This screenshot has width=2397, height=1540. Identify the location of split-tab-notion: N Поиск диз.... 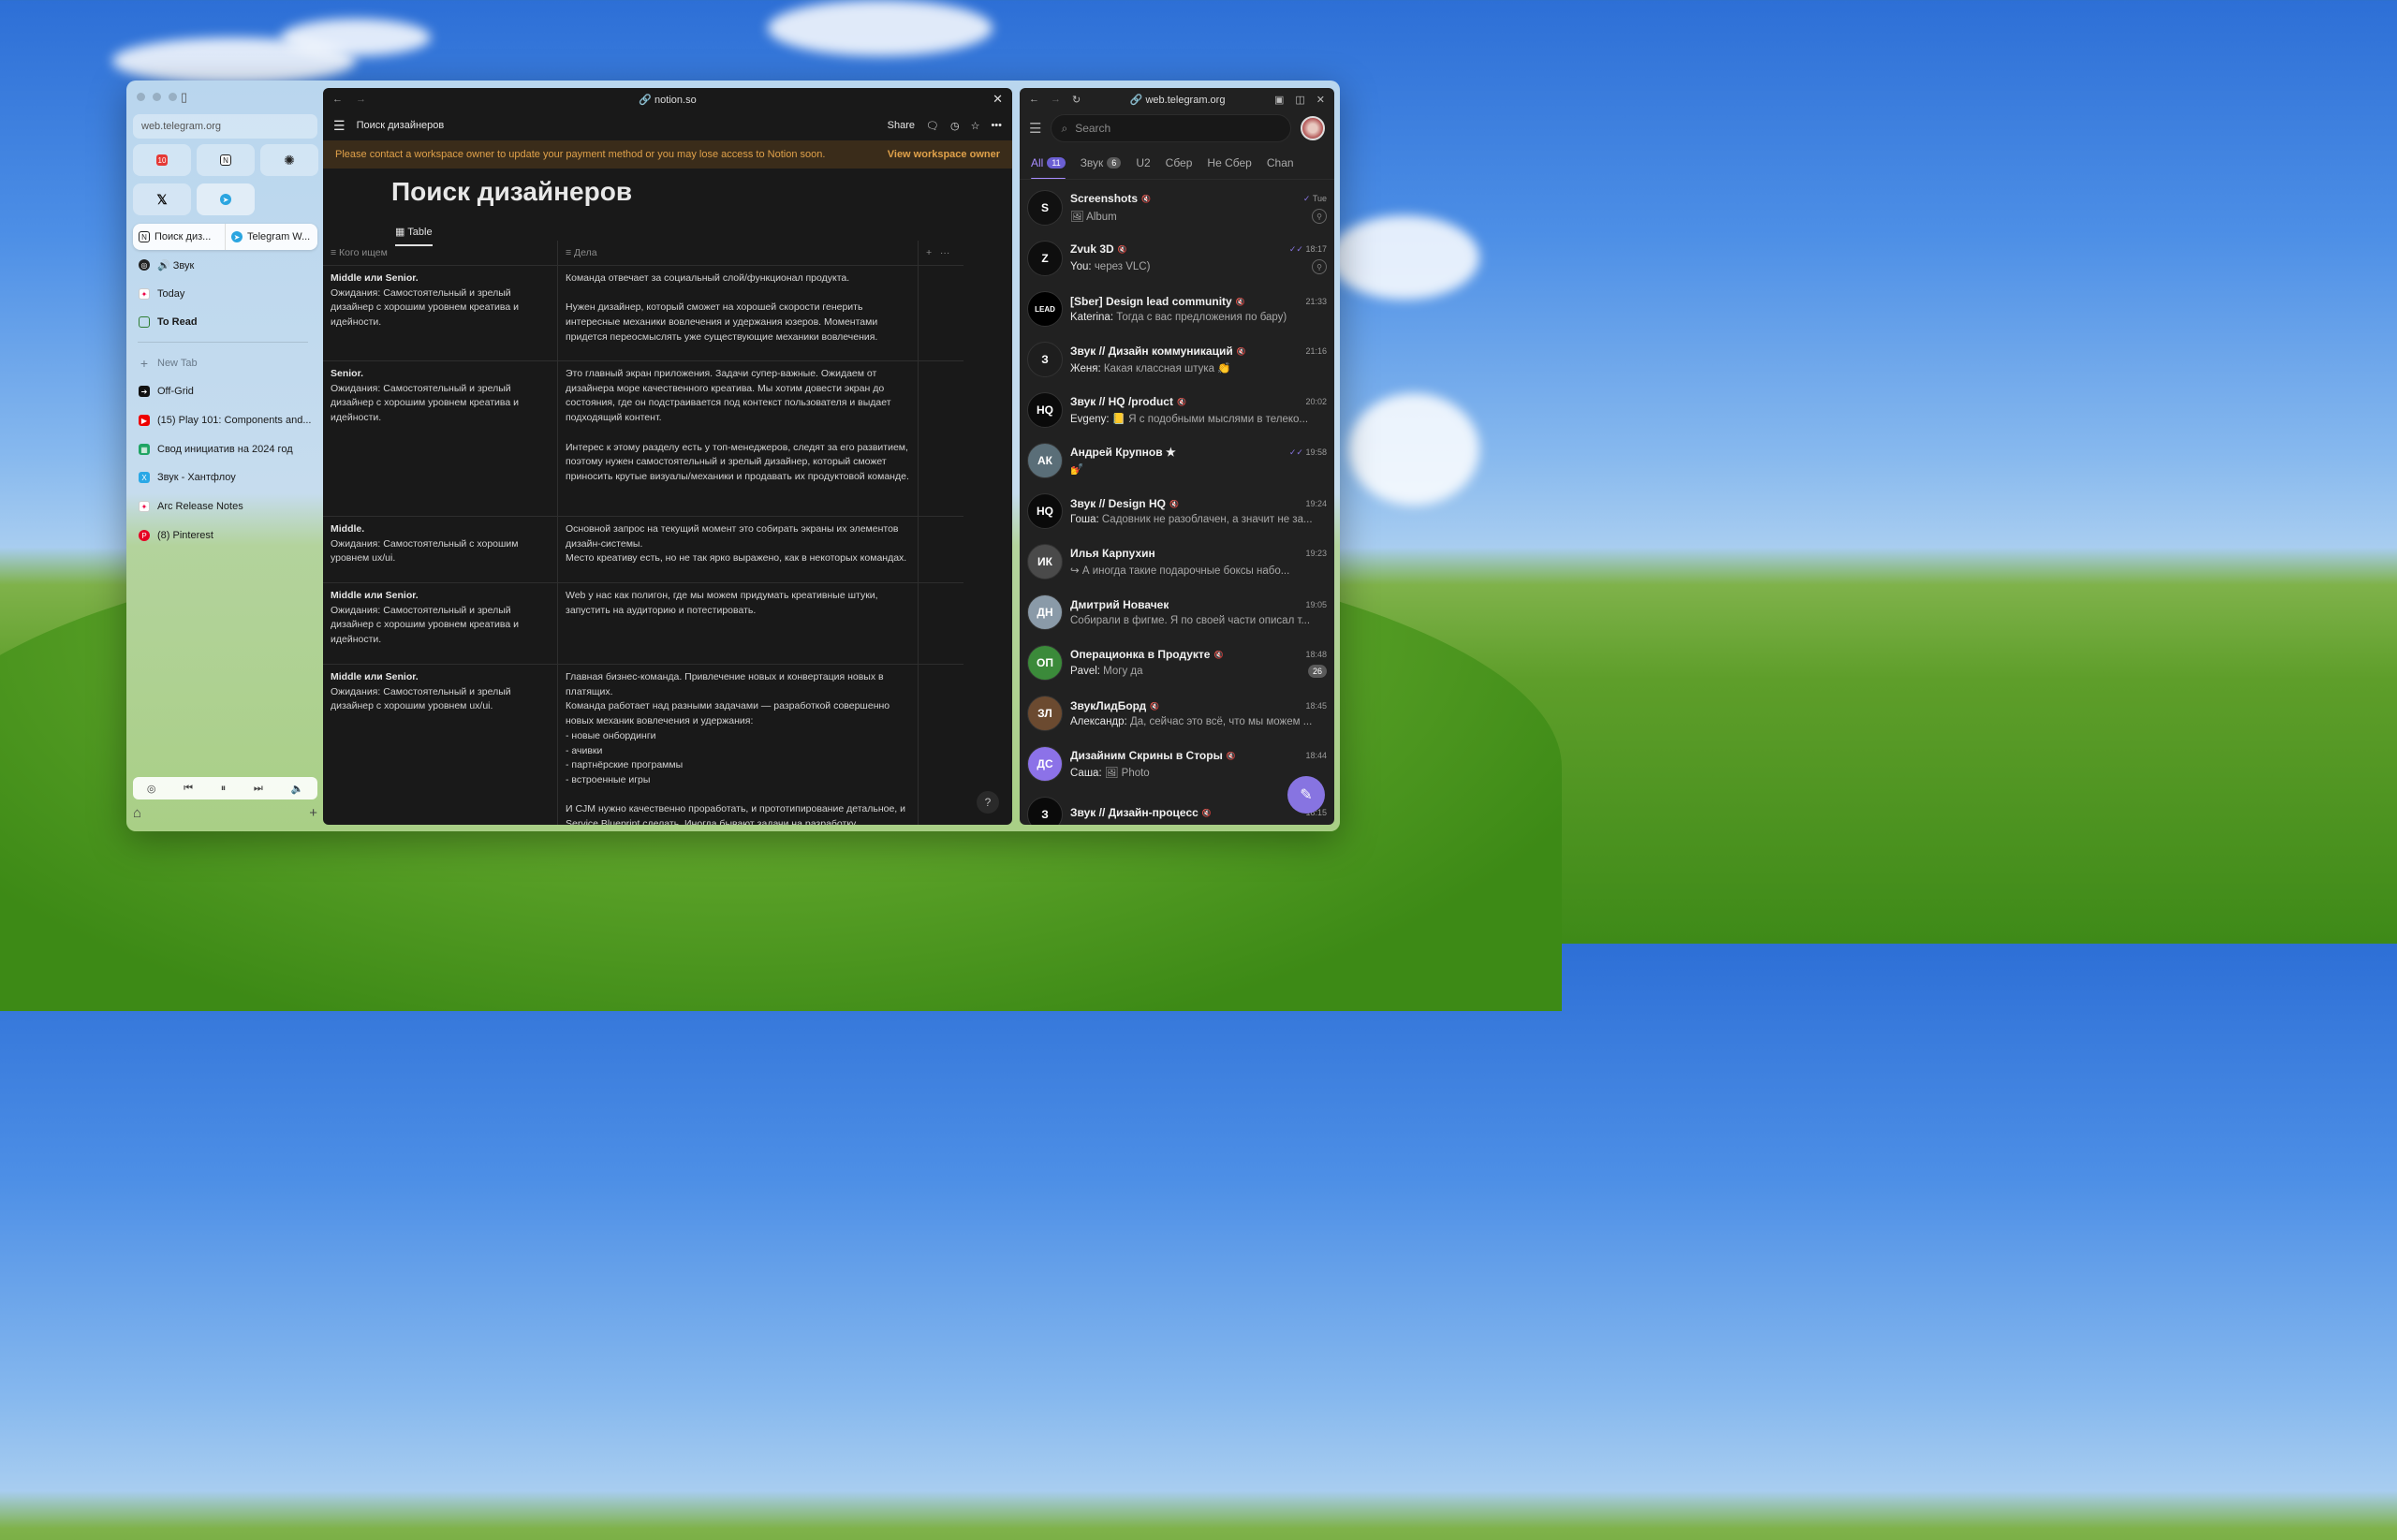
(179, 237).